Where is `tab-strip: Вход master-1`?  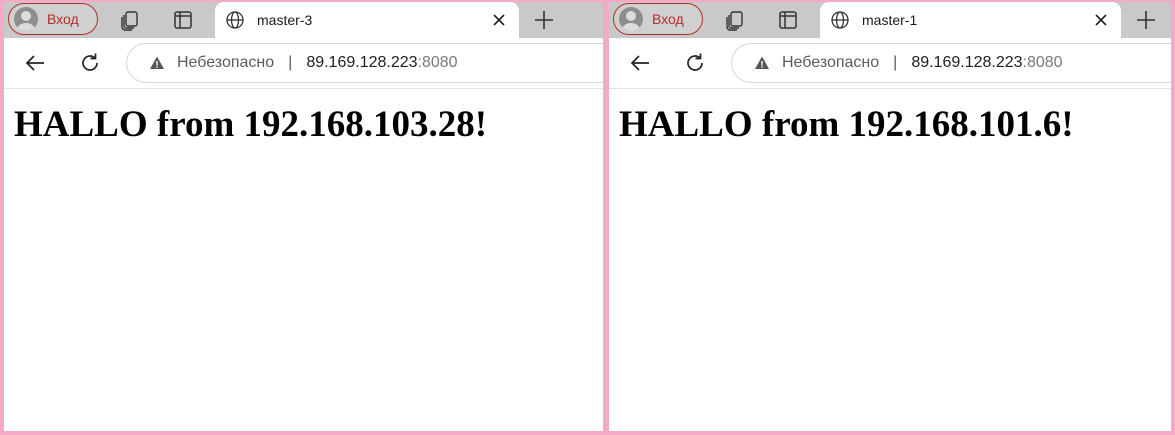
tab-strip: Вход master-1 is located at coordinates (890, 20).